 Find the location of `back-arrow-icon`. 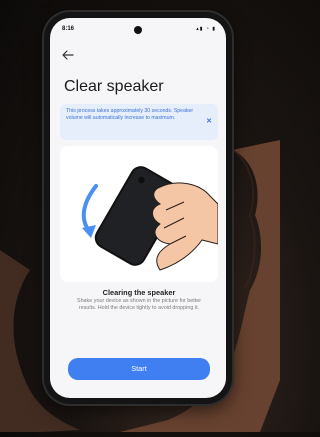

back-arrow-icon is located at coordinates (68, 55).